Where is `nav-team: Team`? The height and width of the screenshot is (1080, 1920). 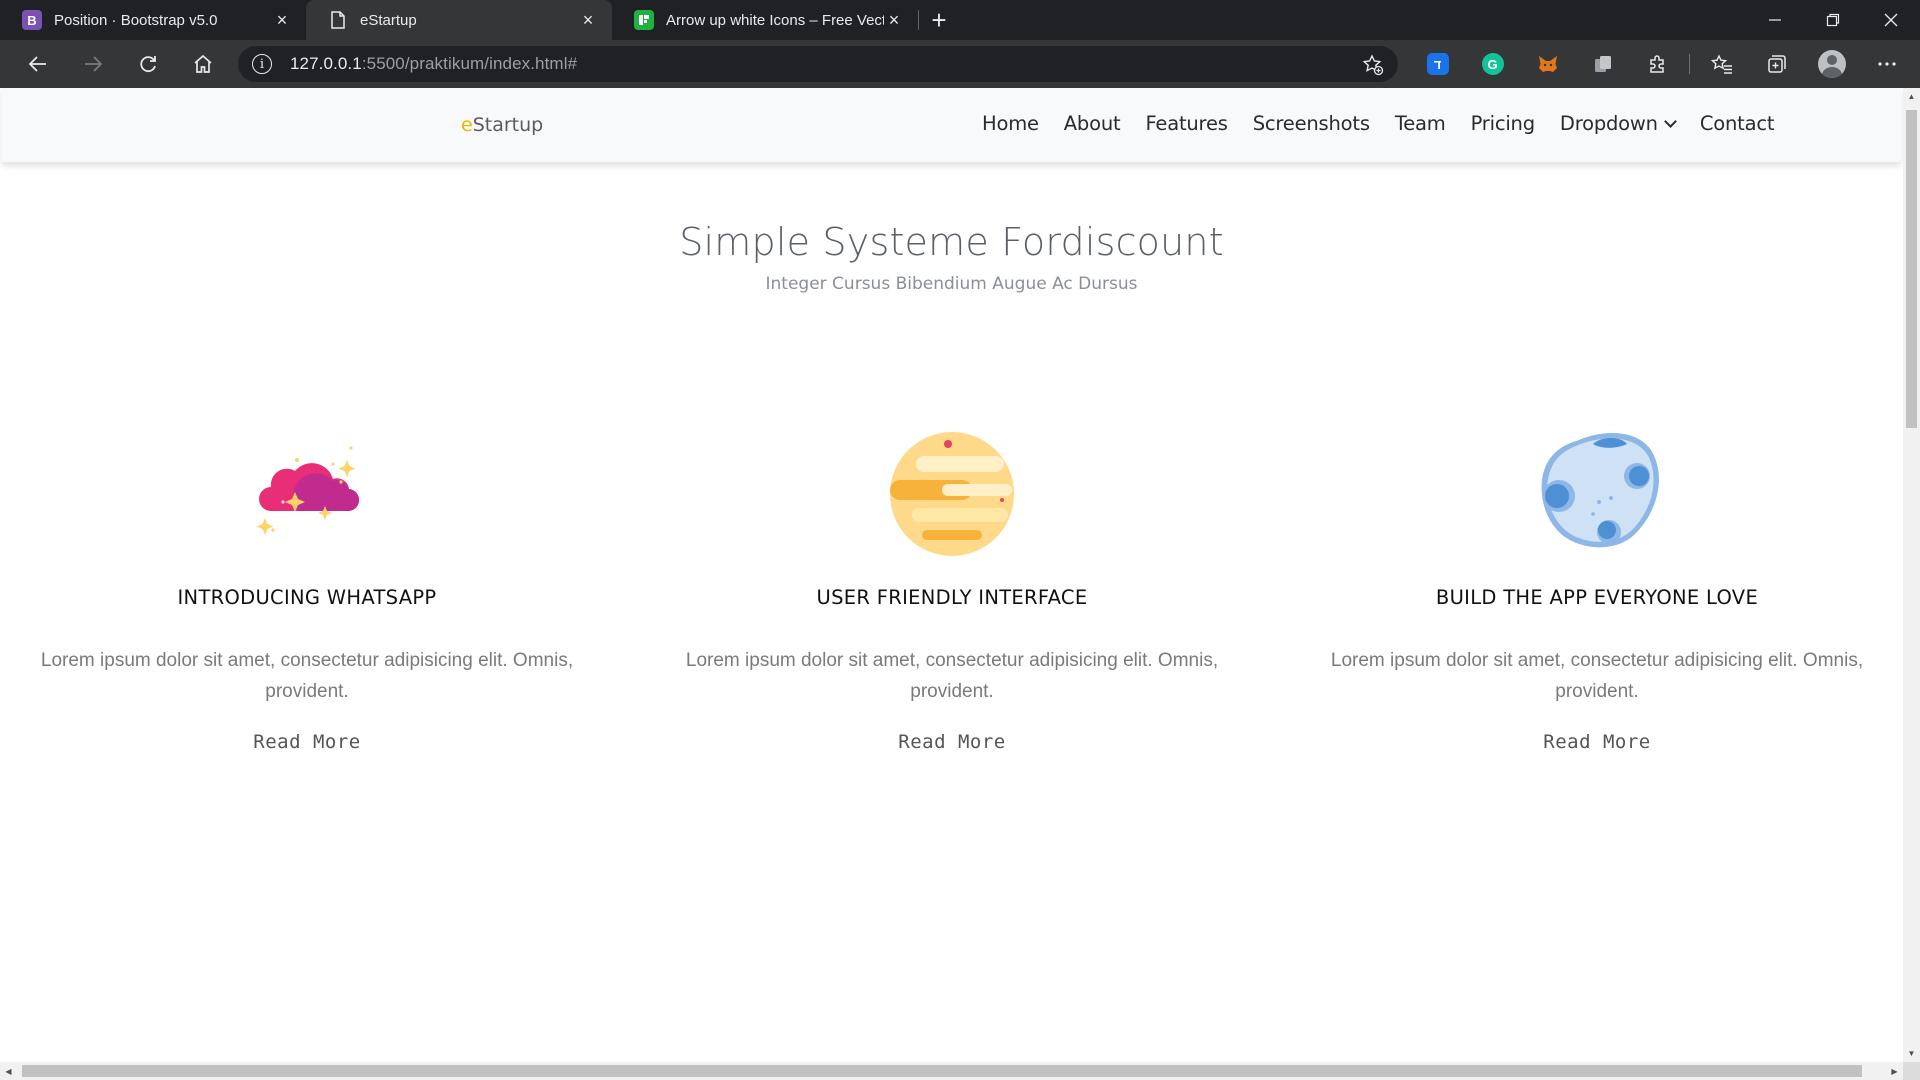 nav-team: Team is located at coordinates (1420, 123).